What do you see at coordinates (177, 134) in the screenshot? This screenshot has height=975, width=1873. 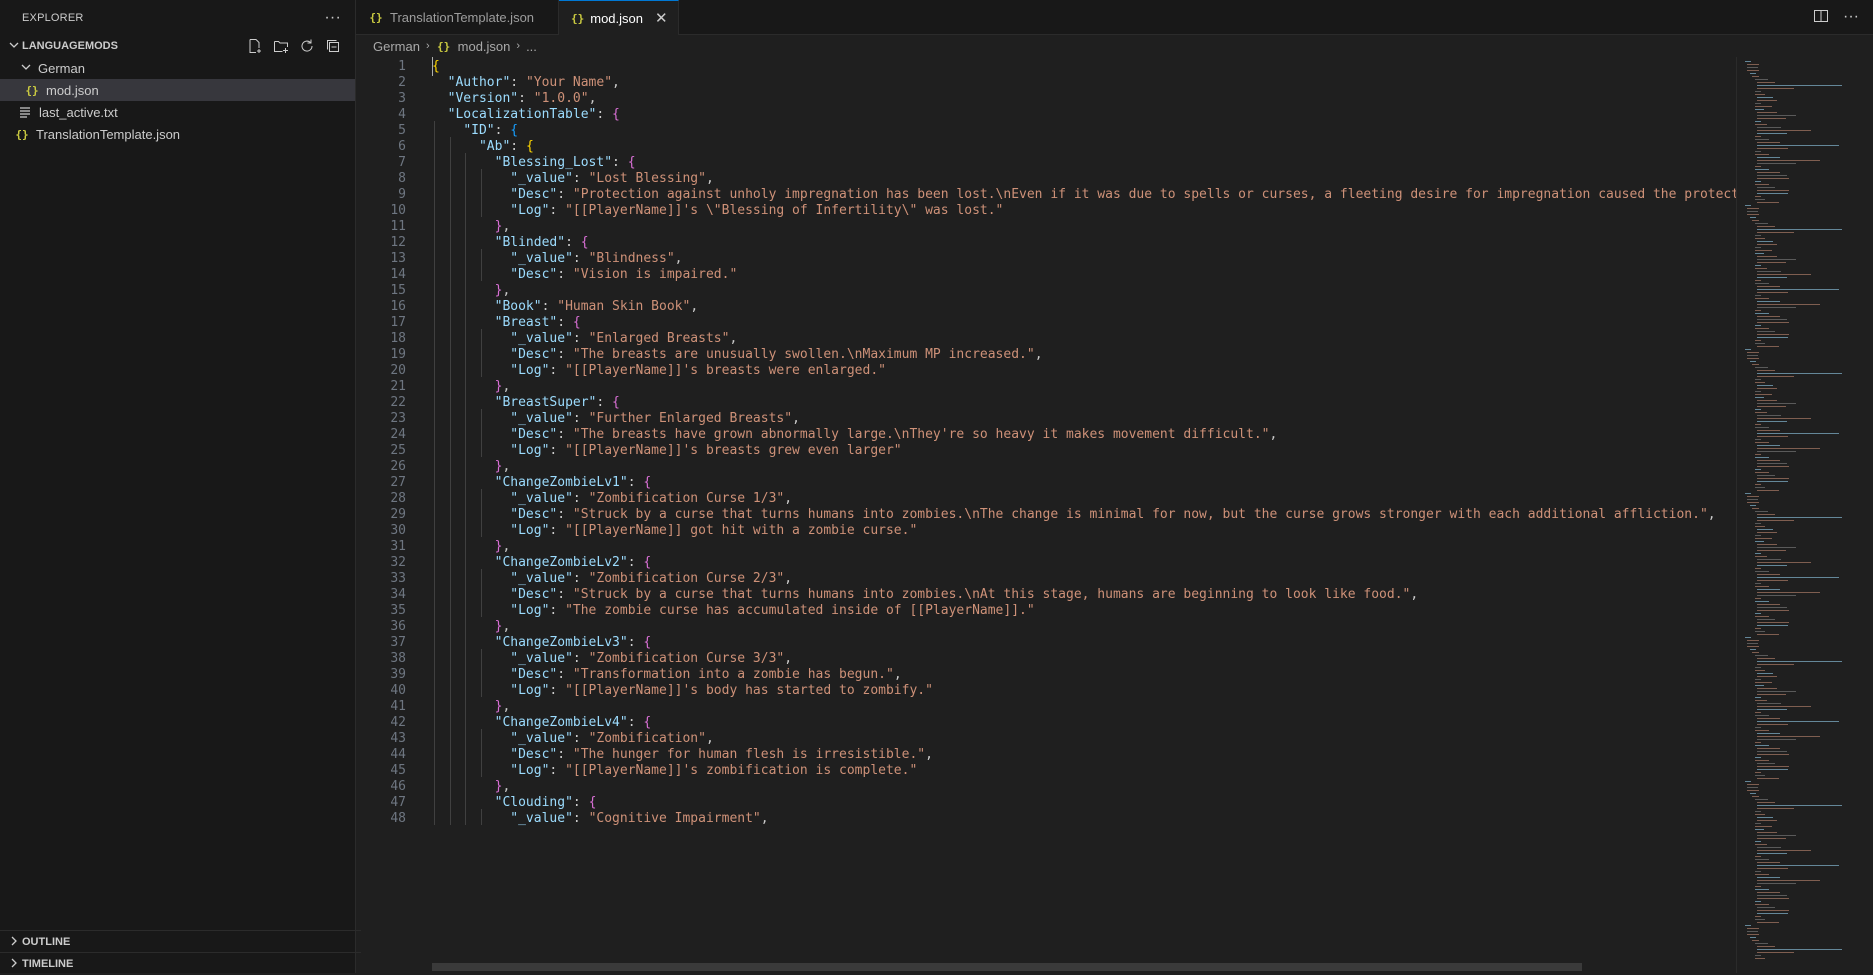 I see `tree-file-translation-template: {} TranslationTemplate.json` at bounding box center [177, 134].